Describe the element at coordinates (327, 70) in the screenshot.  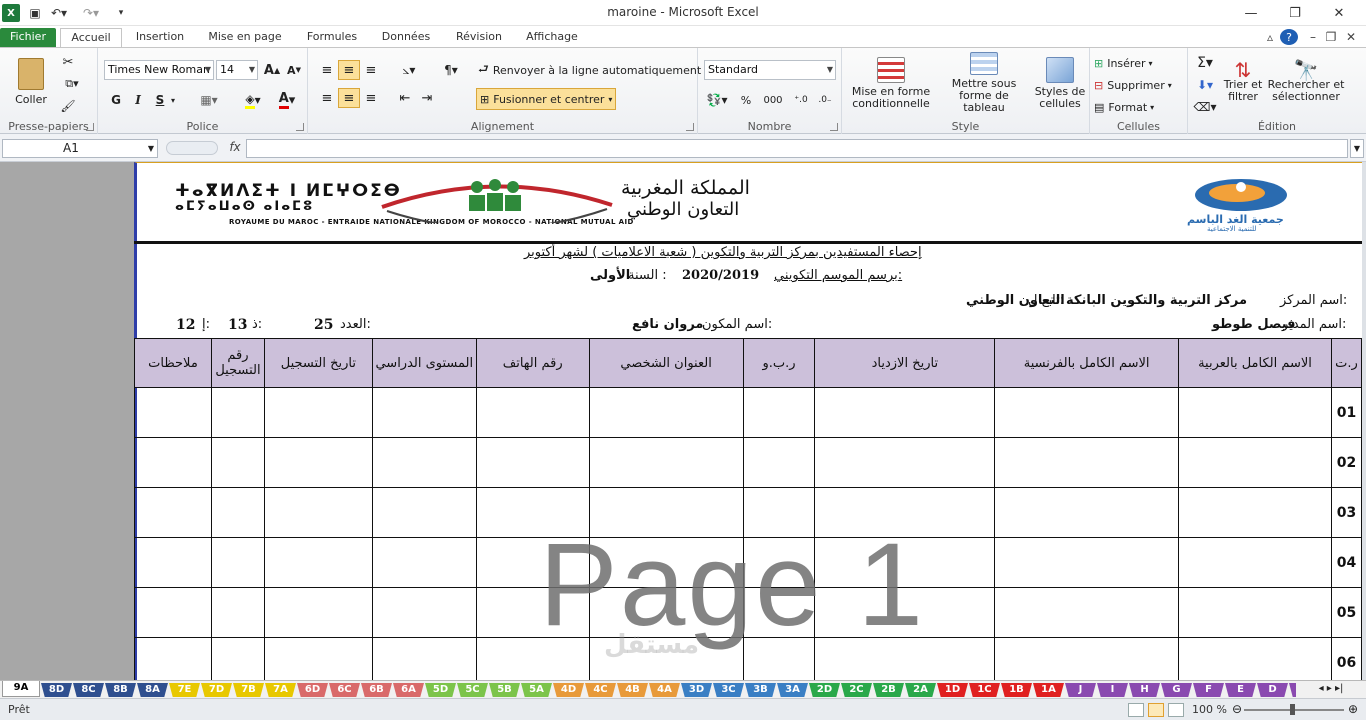
I see `align-top-icon: ≡` at that location.